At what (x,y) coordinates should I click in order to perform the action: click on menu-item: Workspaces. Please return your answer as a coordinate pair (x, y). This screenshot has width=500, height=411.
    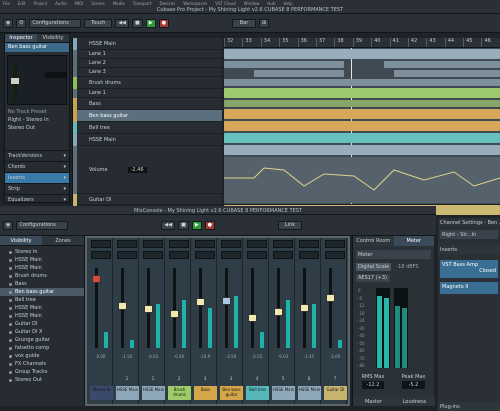
    Looking at the image, I should click on (195, 3).